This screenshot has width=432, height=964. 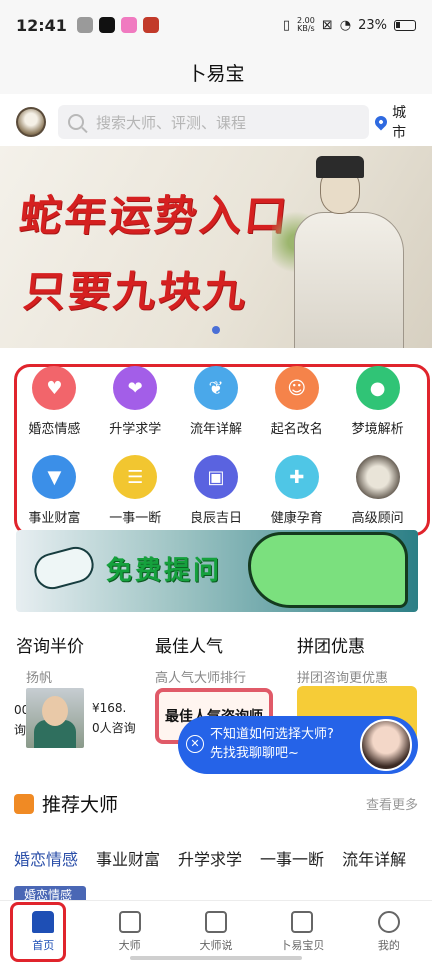 What do you see at coordinates (170, 122) in the screenshot?
I see `search-placeholder: 搜索大师、评测、课程` at bounding box center [170, 122].